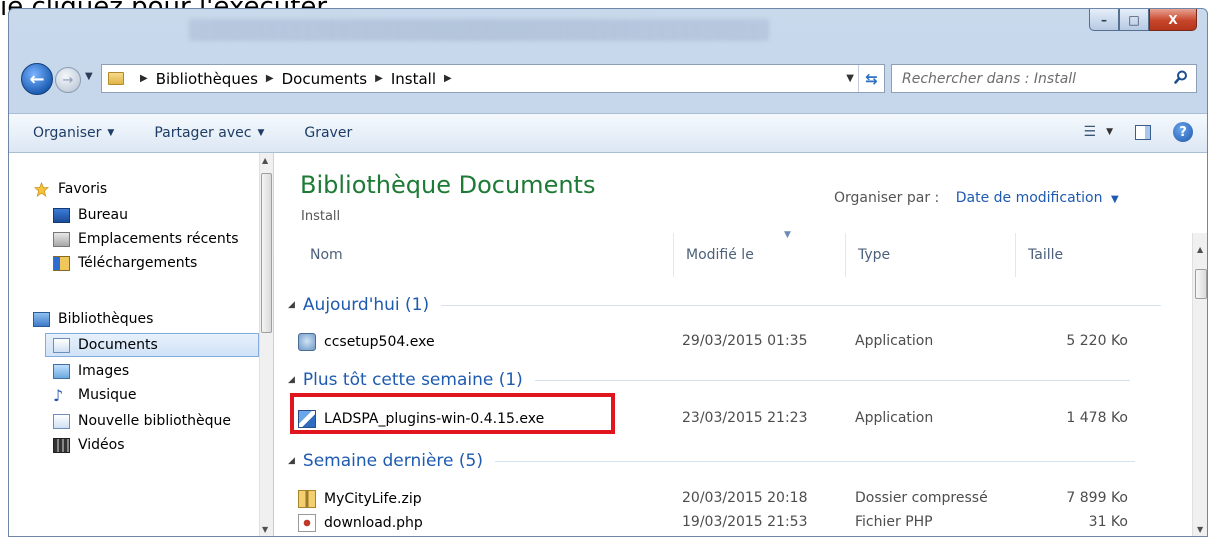  What do you see at coordinates (760, 255) in the screenshot?
I see `column-modified: Modifié le` at bounding box center [760, 255].